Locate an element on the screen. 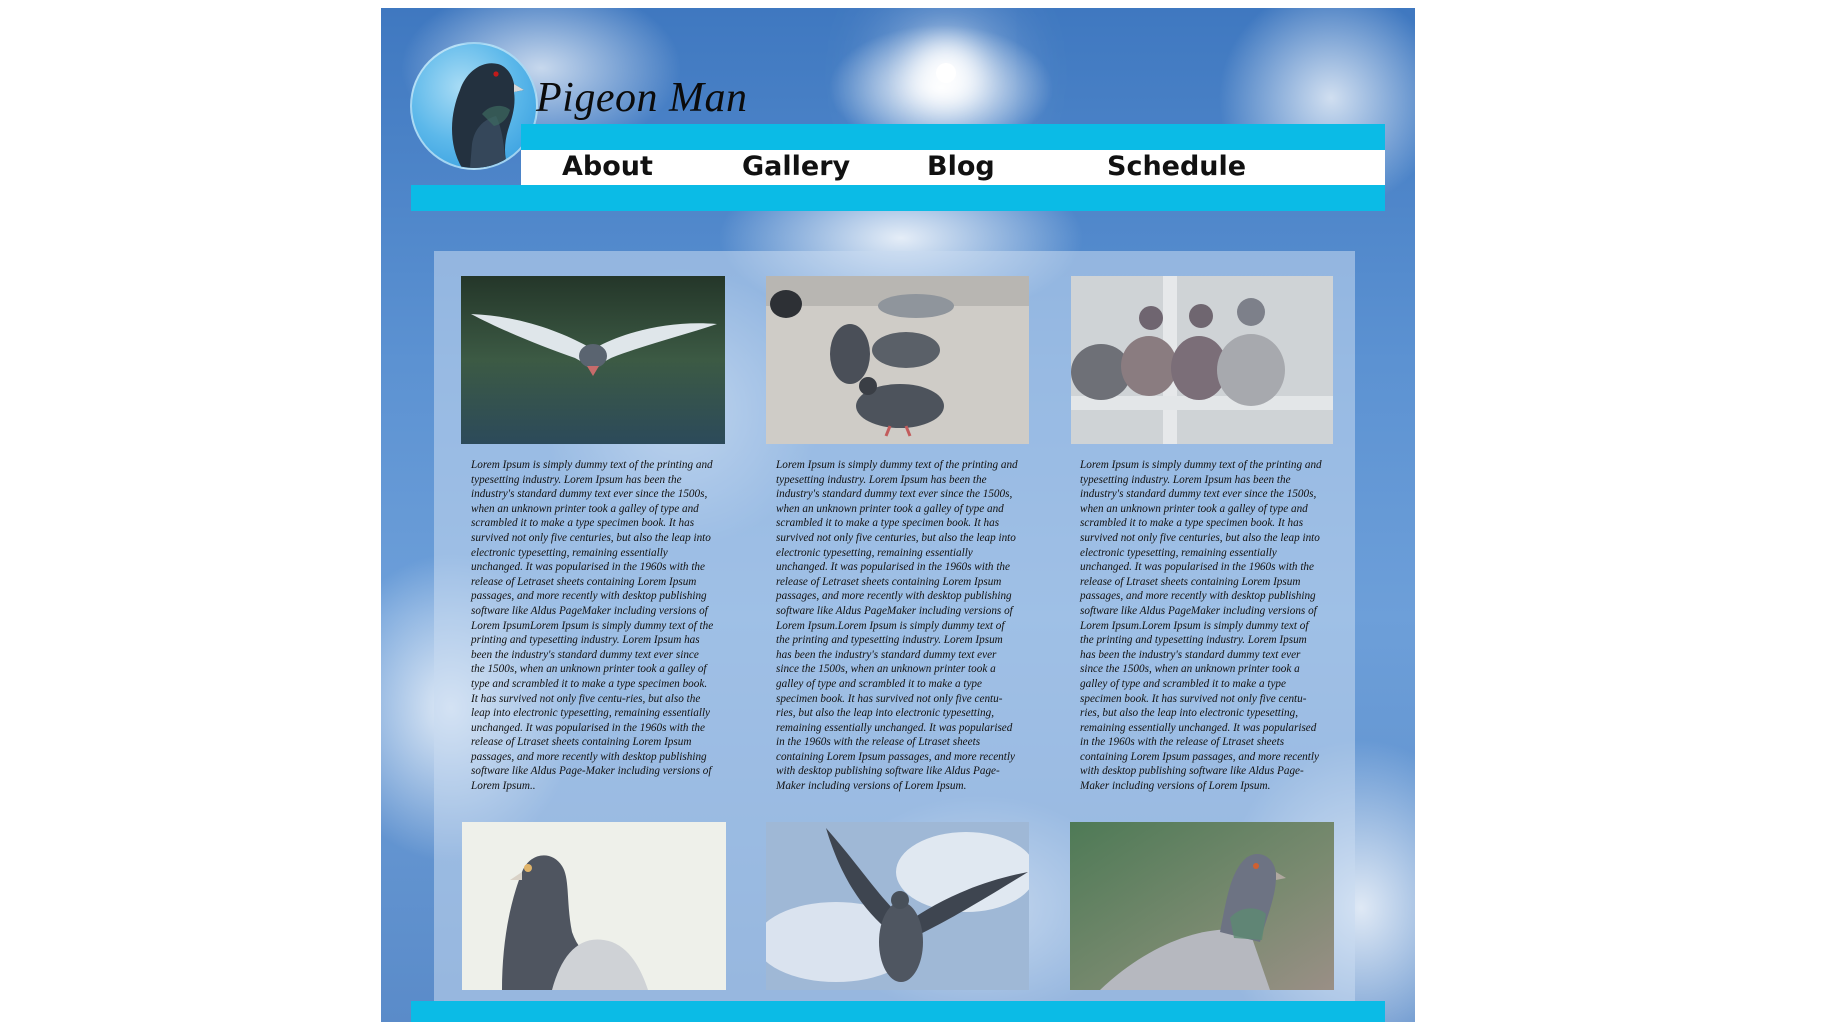 The width and height of the screenshot is (1831, 1030). photo-pigeon-portrait is located at coordinates (594, 906).